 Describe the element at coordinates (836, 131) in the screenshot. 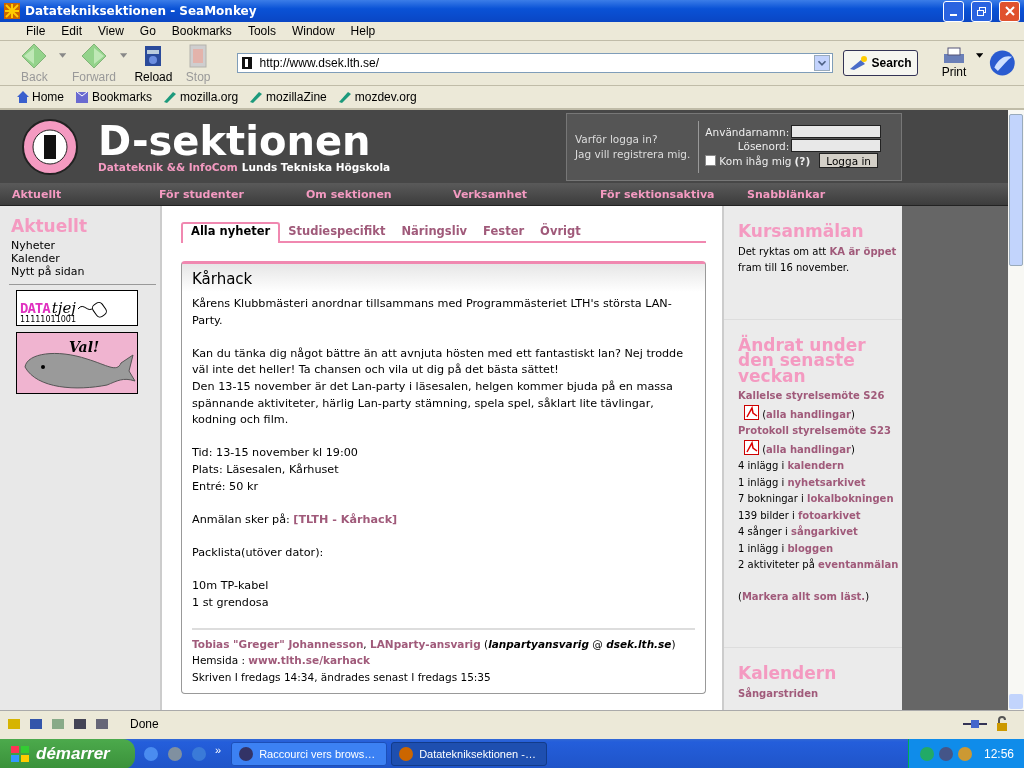

I see `username-field` at that location.